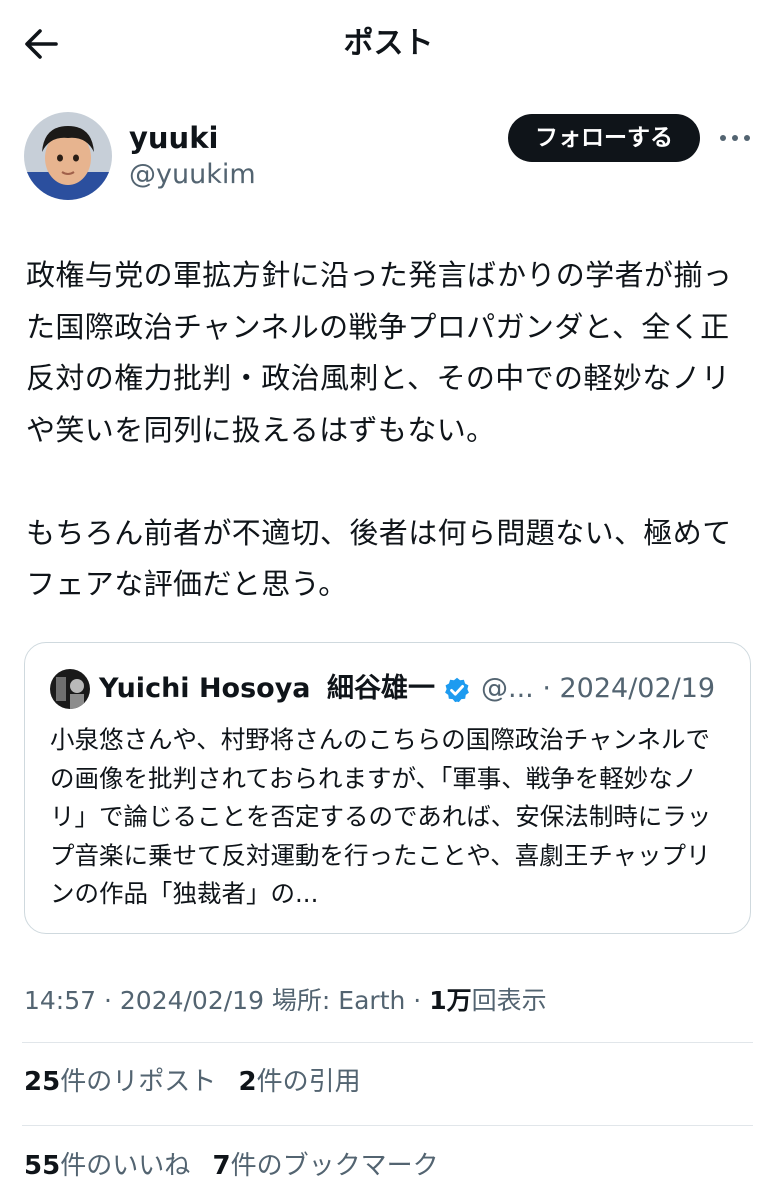 Image resolution: width=777 pixels, height=1200 pixels. Describe the element at coordinates (42, 1082) in the screenshot. I see `reposts-count: 25` at that location.